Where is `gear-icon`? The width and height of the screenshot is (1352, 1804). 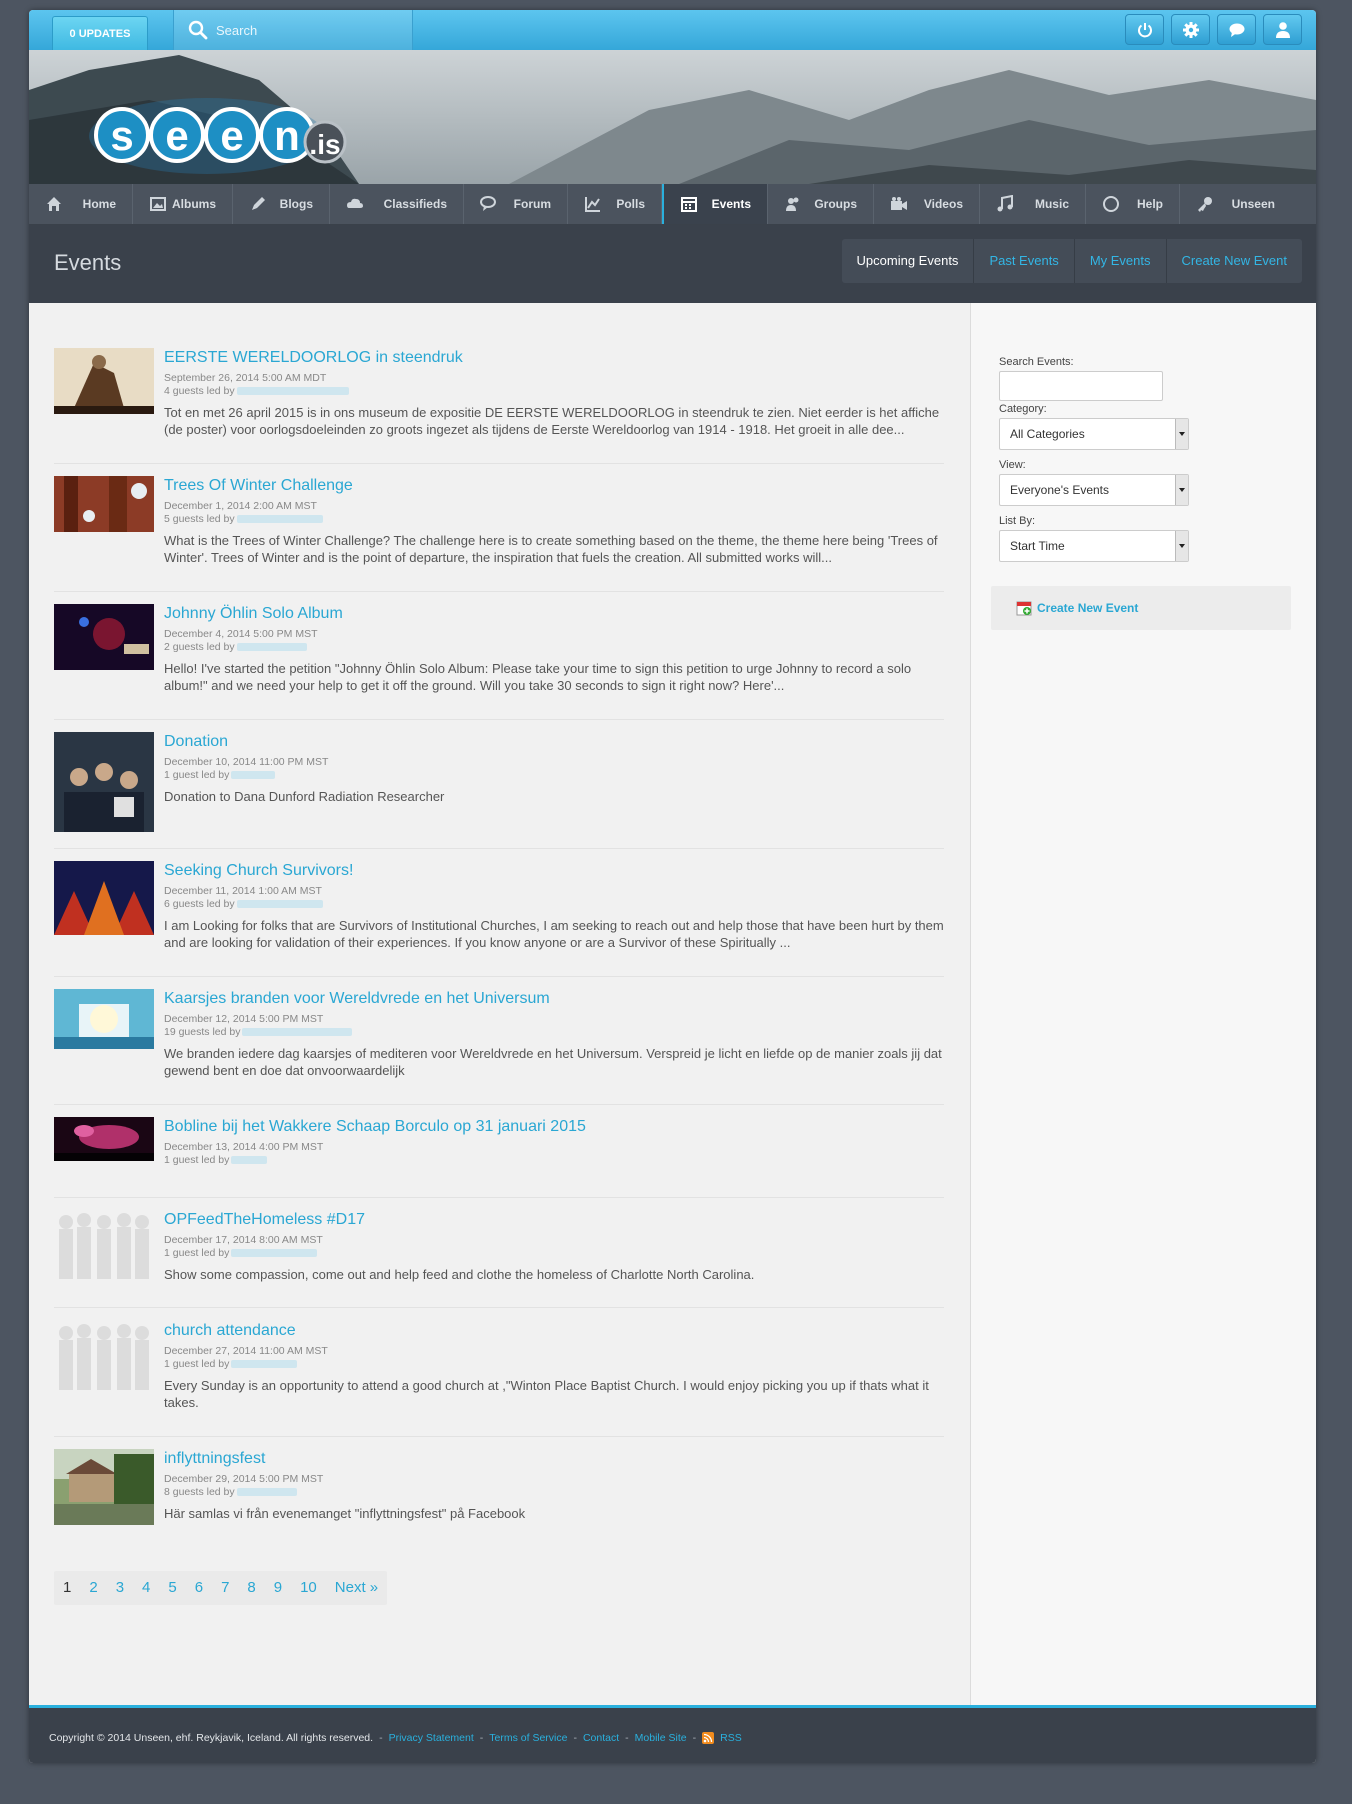 gear-icon is located at coordinates (1190, 29).